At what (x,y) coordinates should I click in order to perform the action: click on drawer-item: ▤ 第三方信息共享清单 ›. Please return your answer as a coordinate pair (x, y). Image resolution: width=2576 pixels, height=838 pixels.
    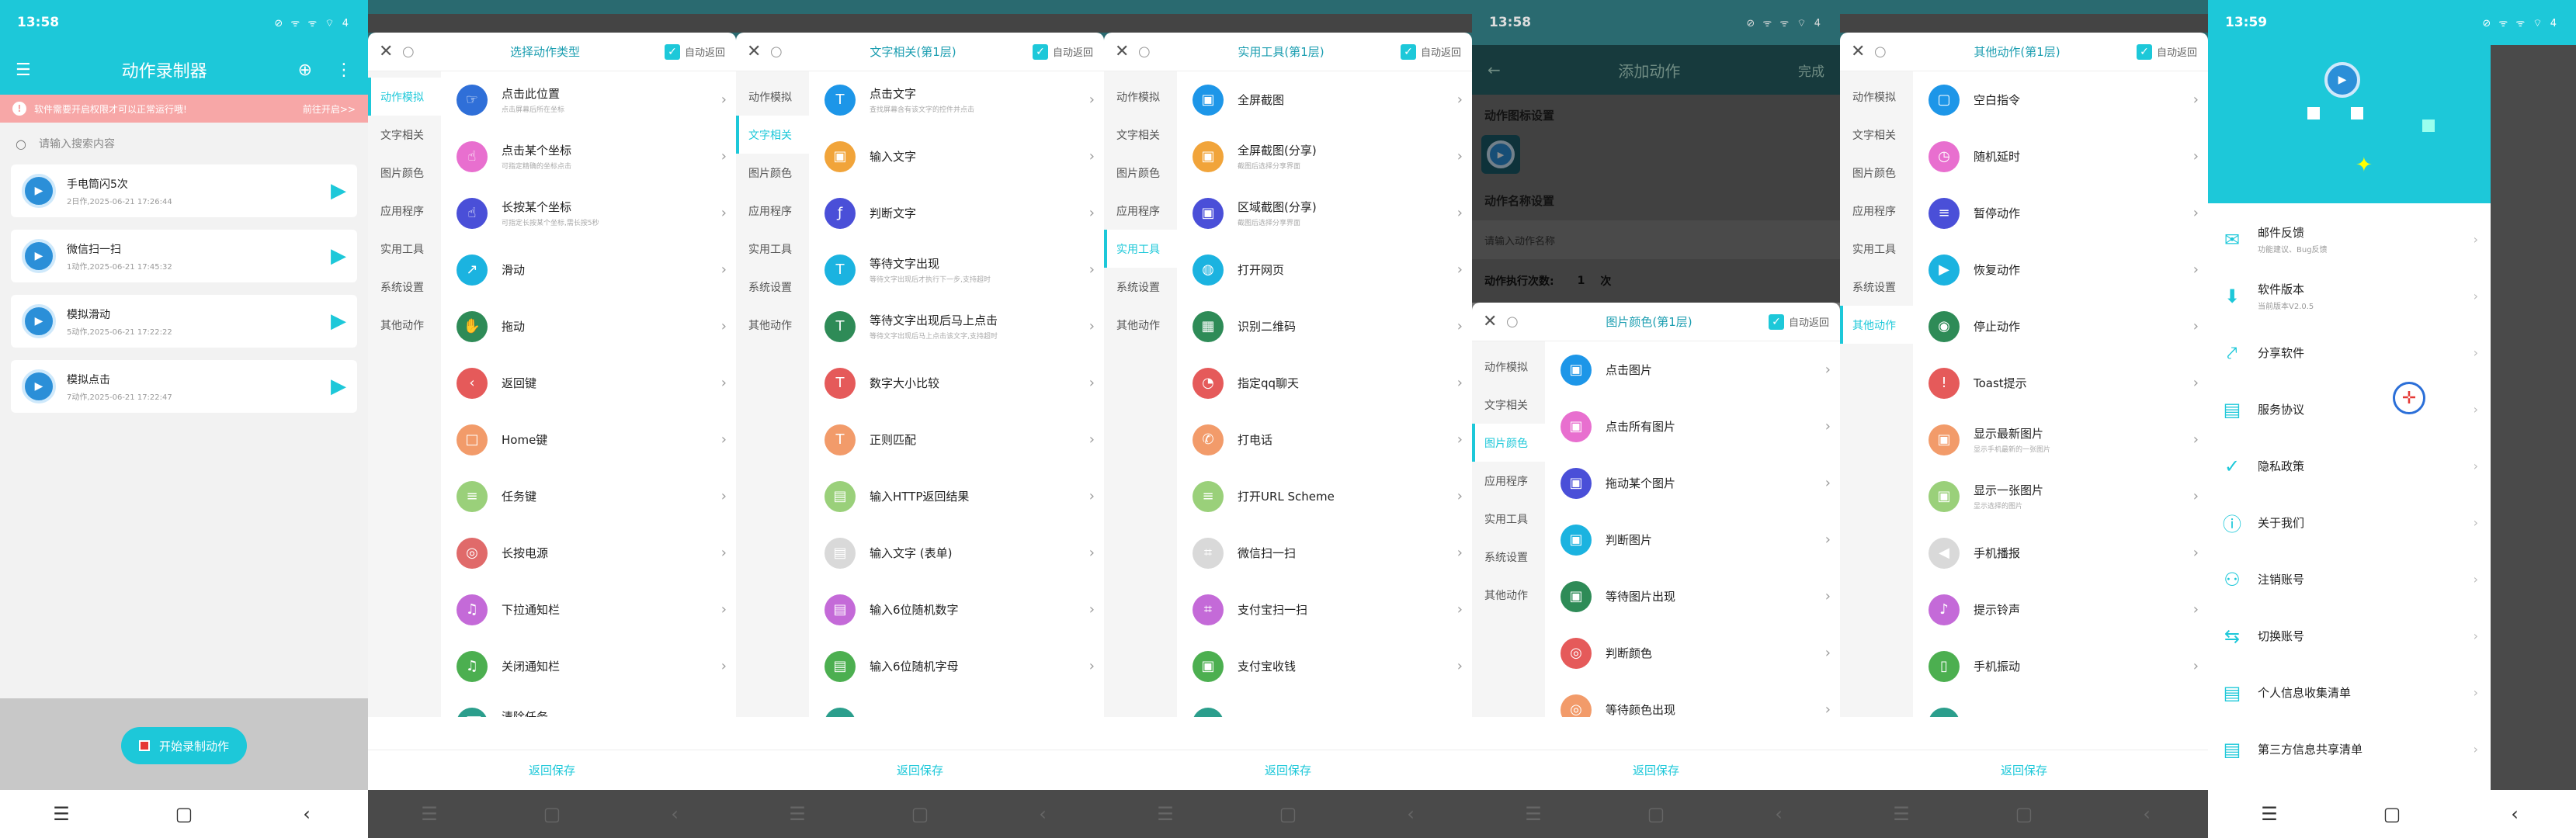
    Looking at the image, I should click on (2349, 749).